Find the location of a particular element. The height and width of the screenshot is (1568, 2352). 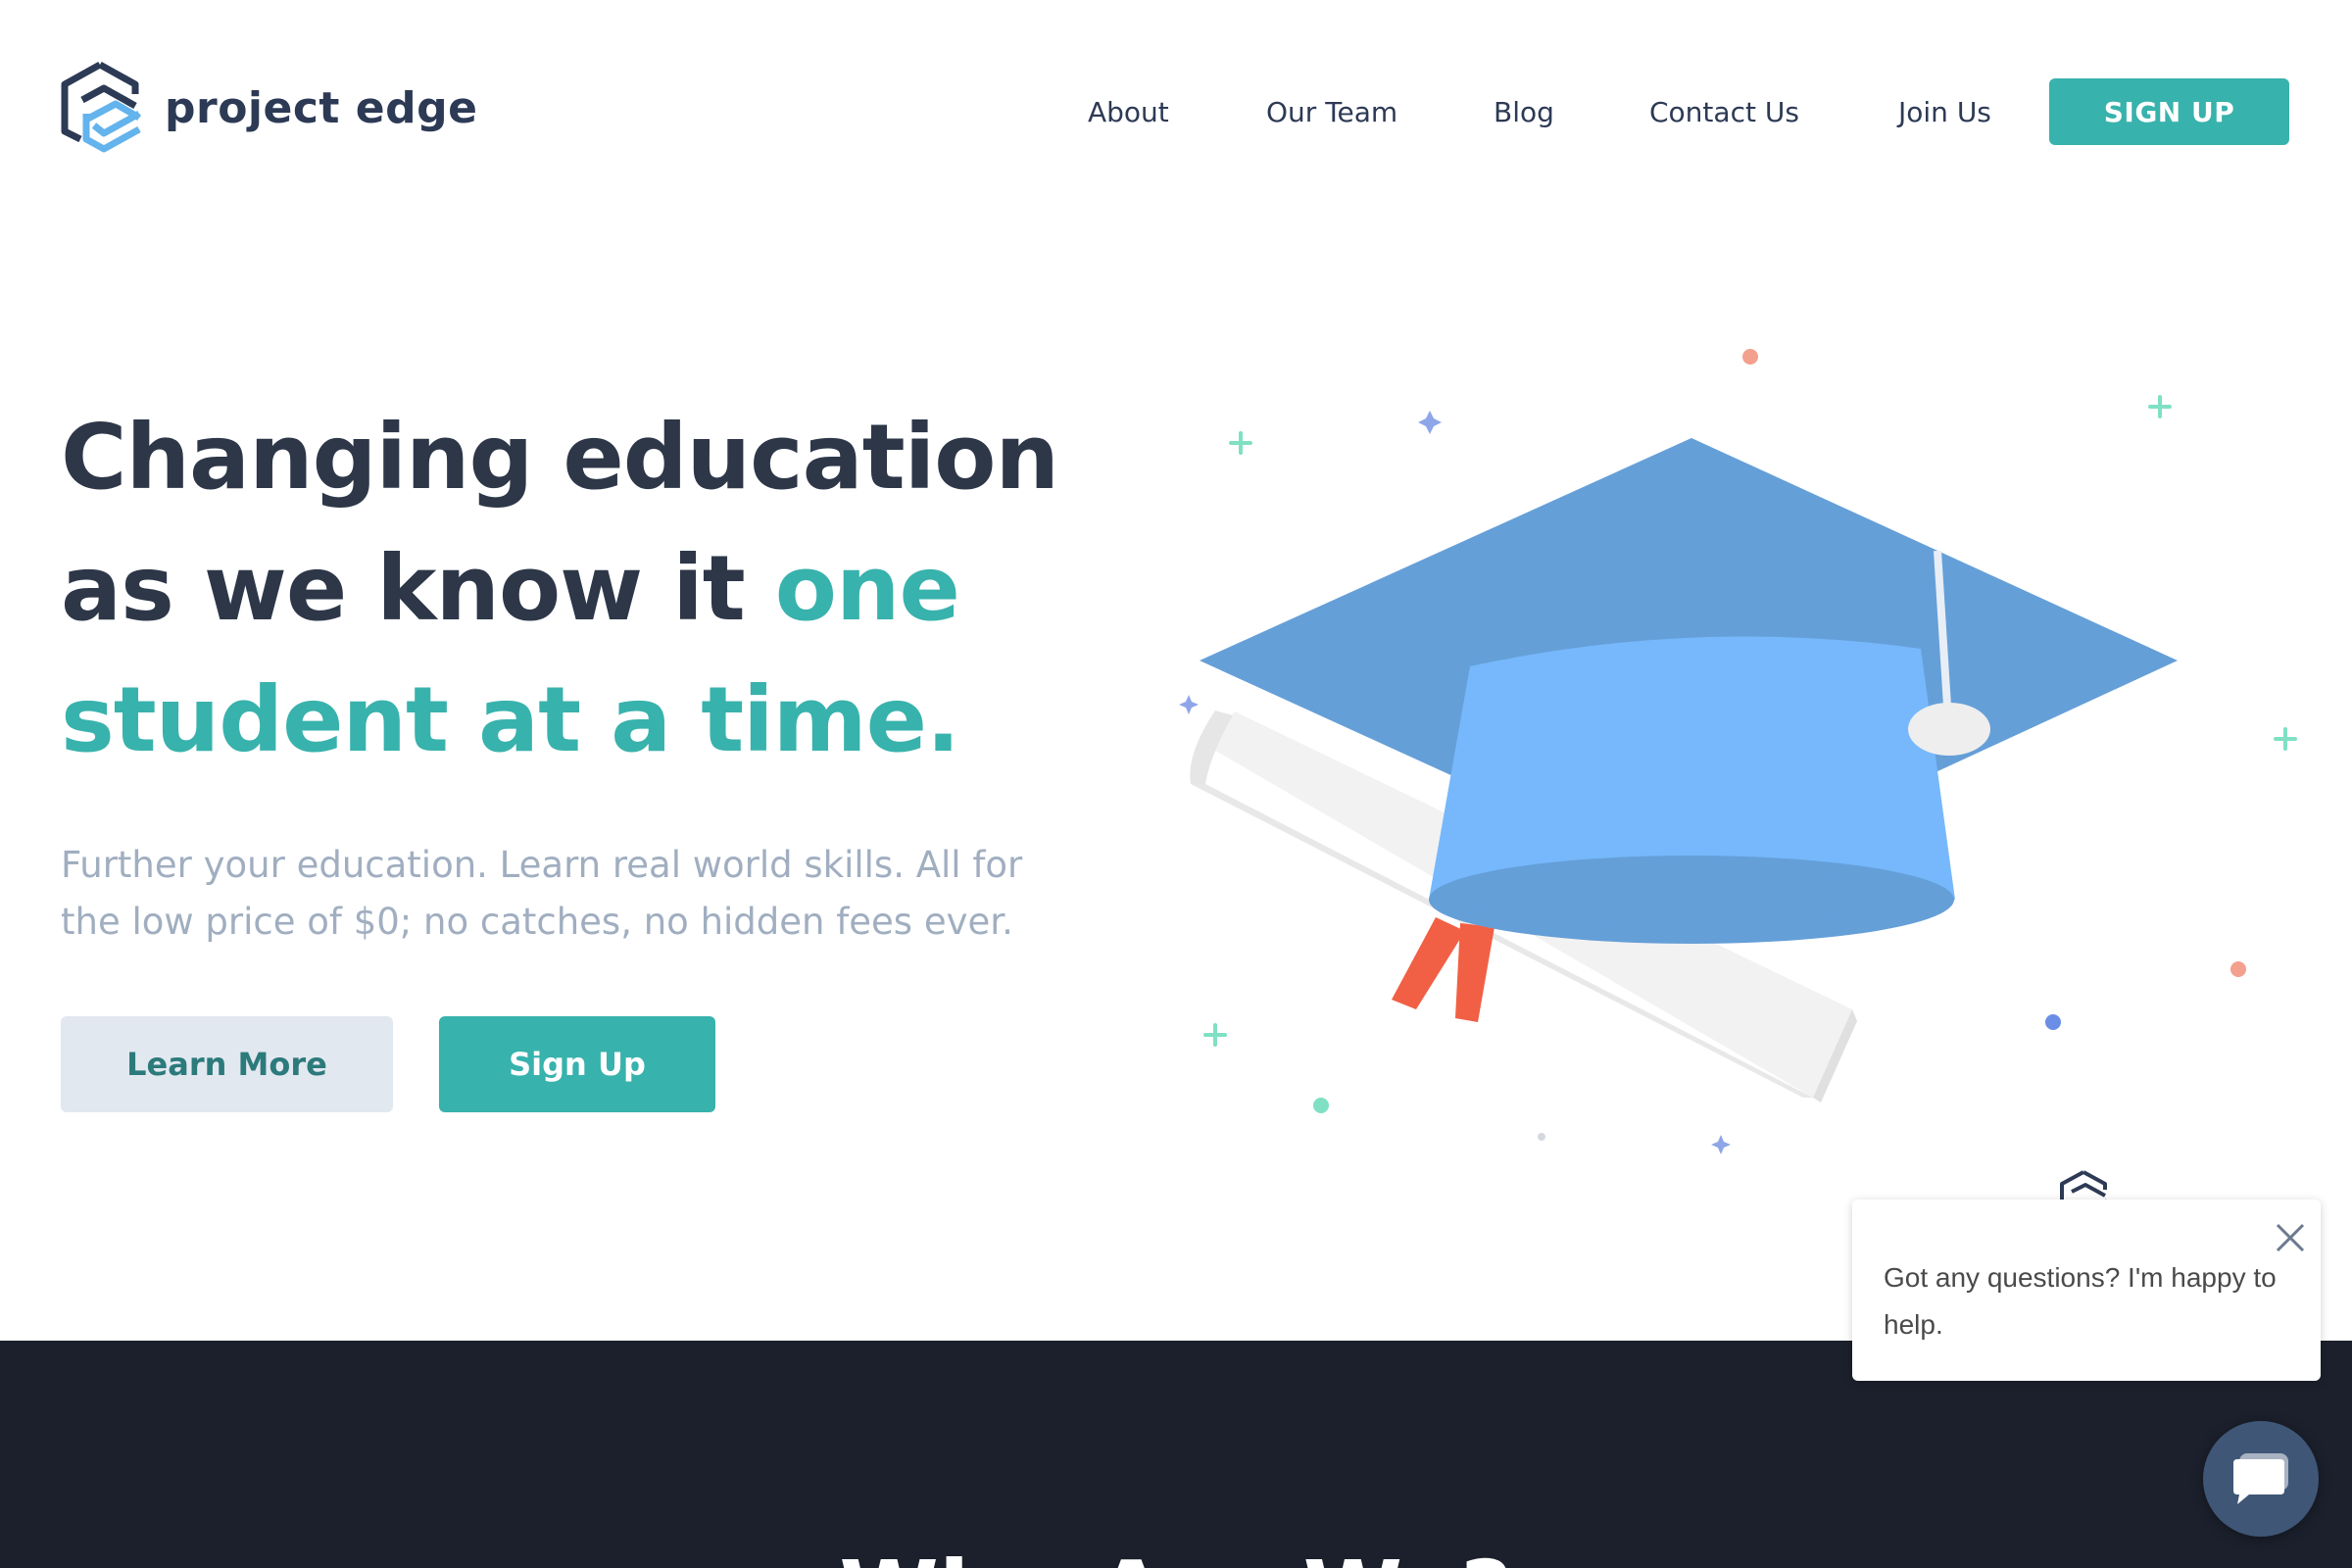

hero-title-line3: student at a time. is located at coordinates (510, 720).